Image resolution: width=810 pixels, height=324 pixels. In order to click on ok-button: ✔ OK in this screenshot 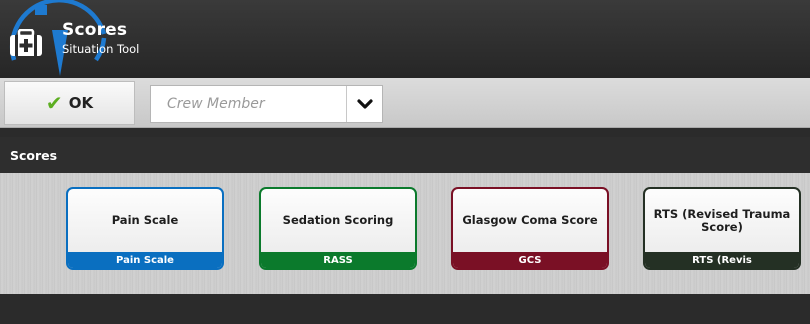, I will do `click(69, 103)`.